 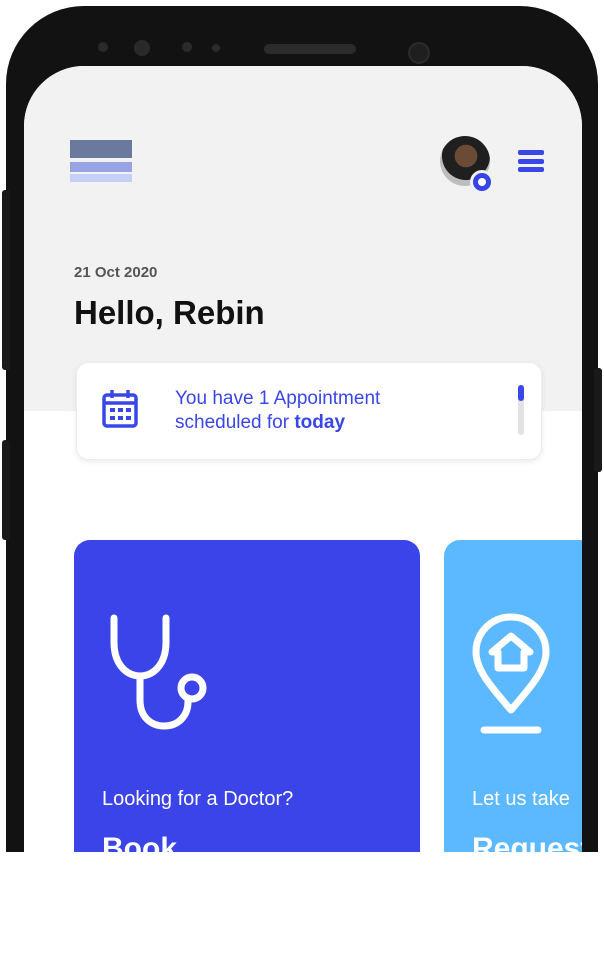 I want to click on avatar-status-badge, so click(x=482, y=182).